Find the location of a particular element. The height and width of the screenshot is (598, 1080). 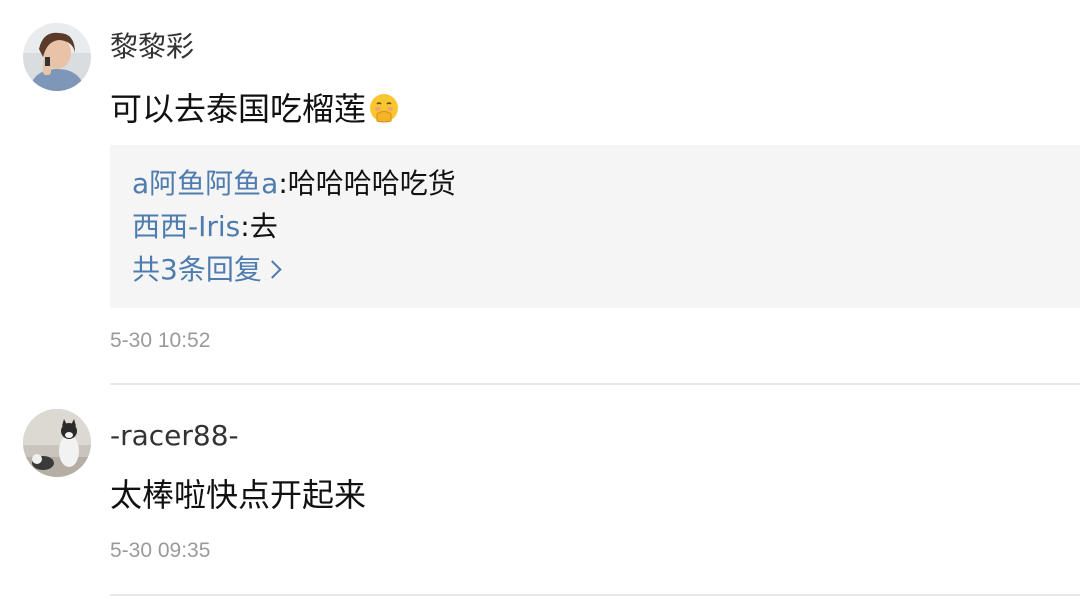

reply-item: 西西-Iris:去 is located at coordinates (205, 227).